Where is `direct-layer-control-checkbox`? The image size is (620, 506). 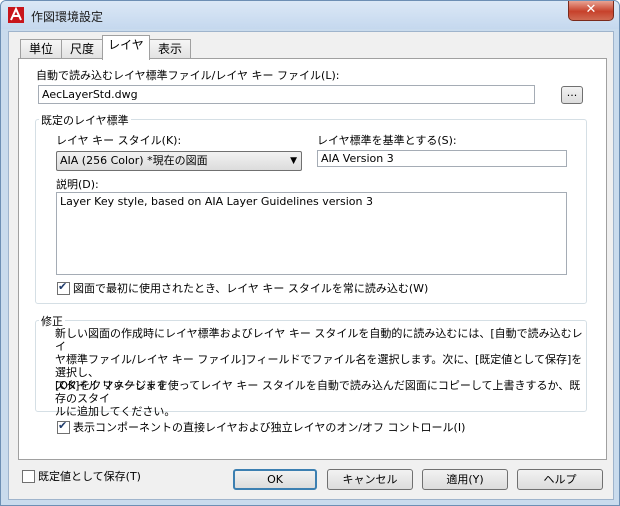 direct-layer-control-checkbox is located at coordinates (63, 426).